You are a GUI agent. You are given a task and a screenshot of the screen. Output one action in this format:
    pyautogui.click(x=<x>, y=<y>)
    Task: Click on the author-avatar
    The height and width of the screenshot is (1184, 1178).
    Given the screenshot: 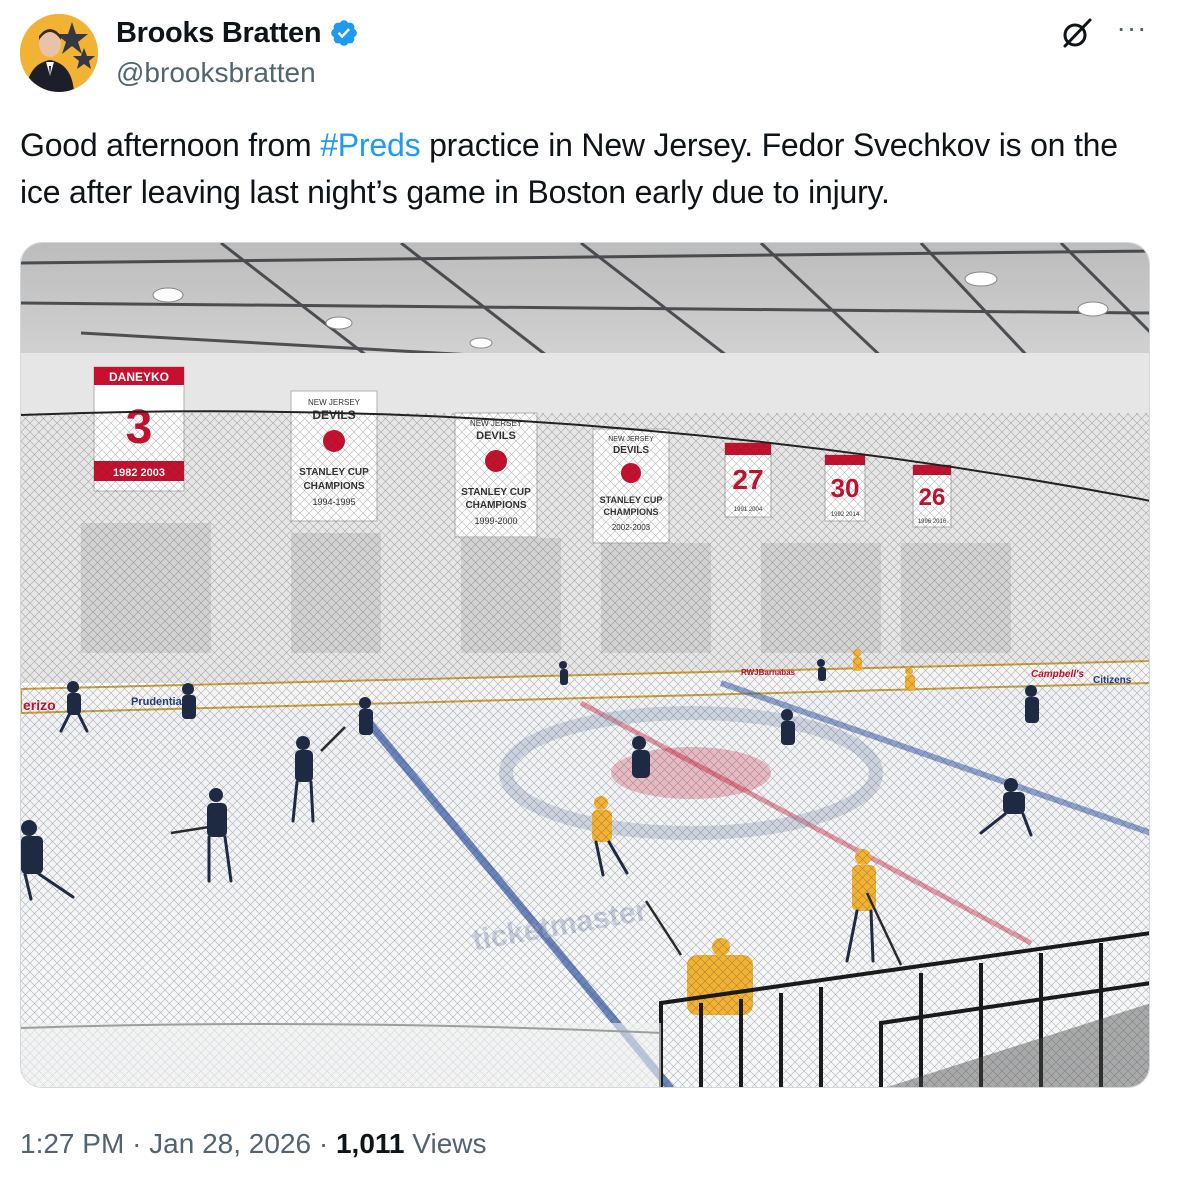 What is the action you would take?
    pyautogui.click(x=59, y=53)
    